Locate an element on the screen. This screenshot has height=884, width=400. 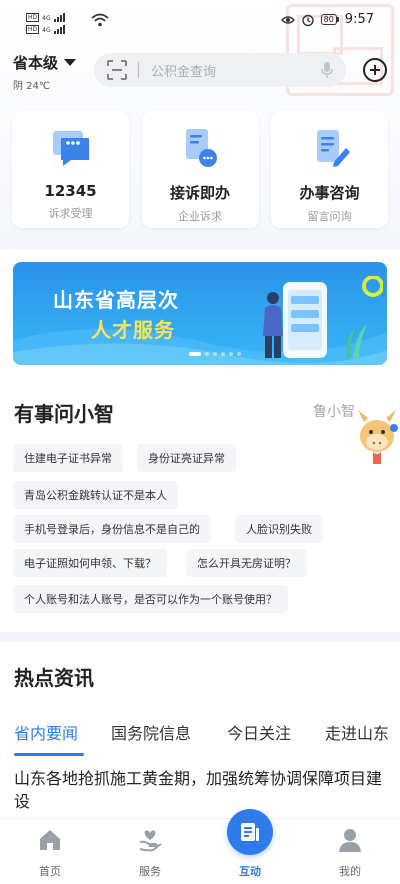
search-divider is located at coordinates (138, 70).